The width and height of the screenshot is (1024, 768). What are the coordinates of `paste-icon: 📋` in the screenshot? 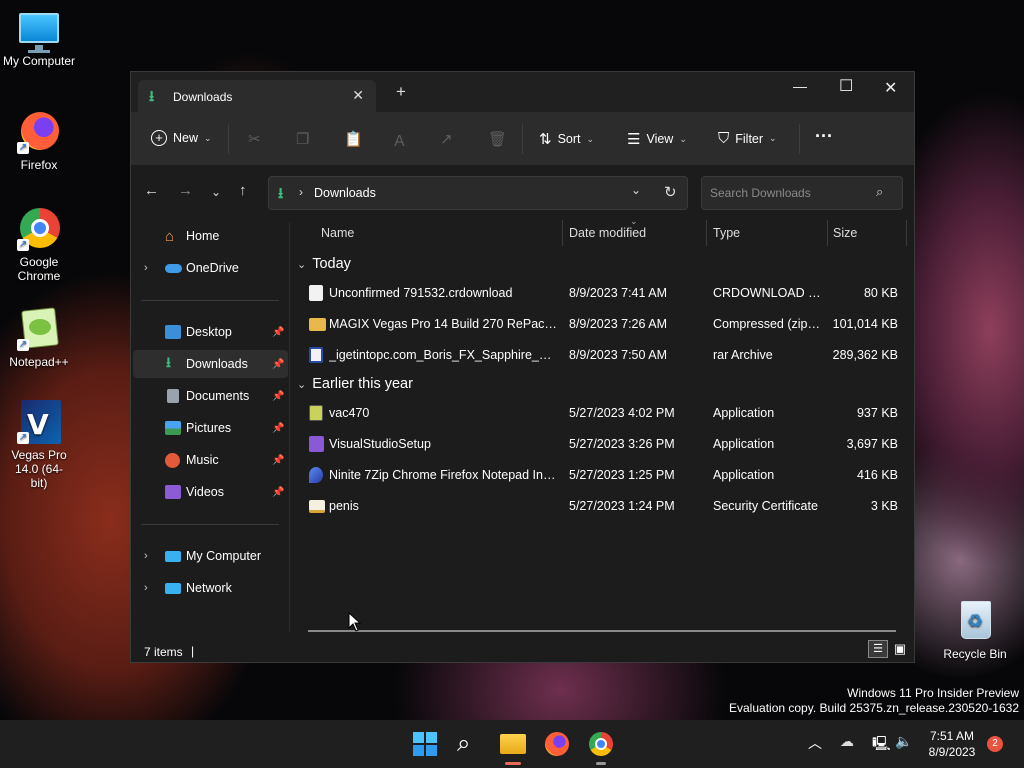 It's located at (353, 139).